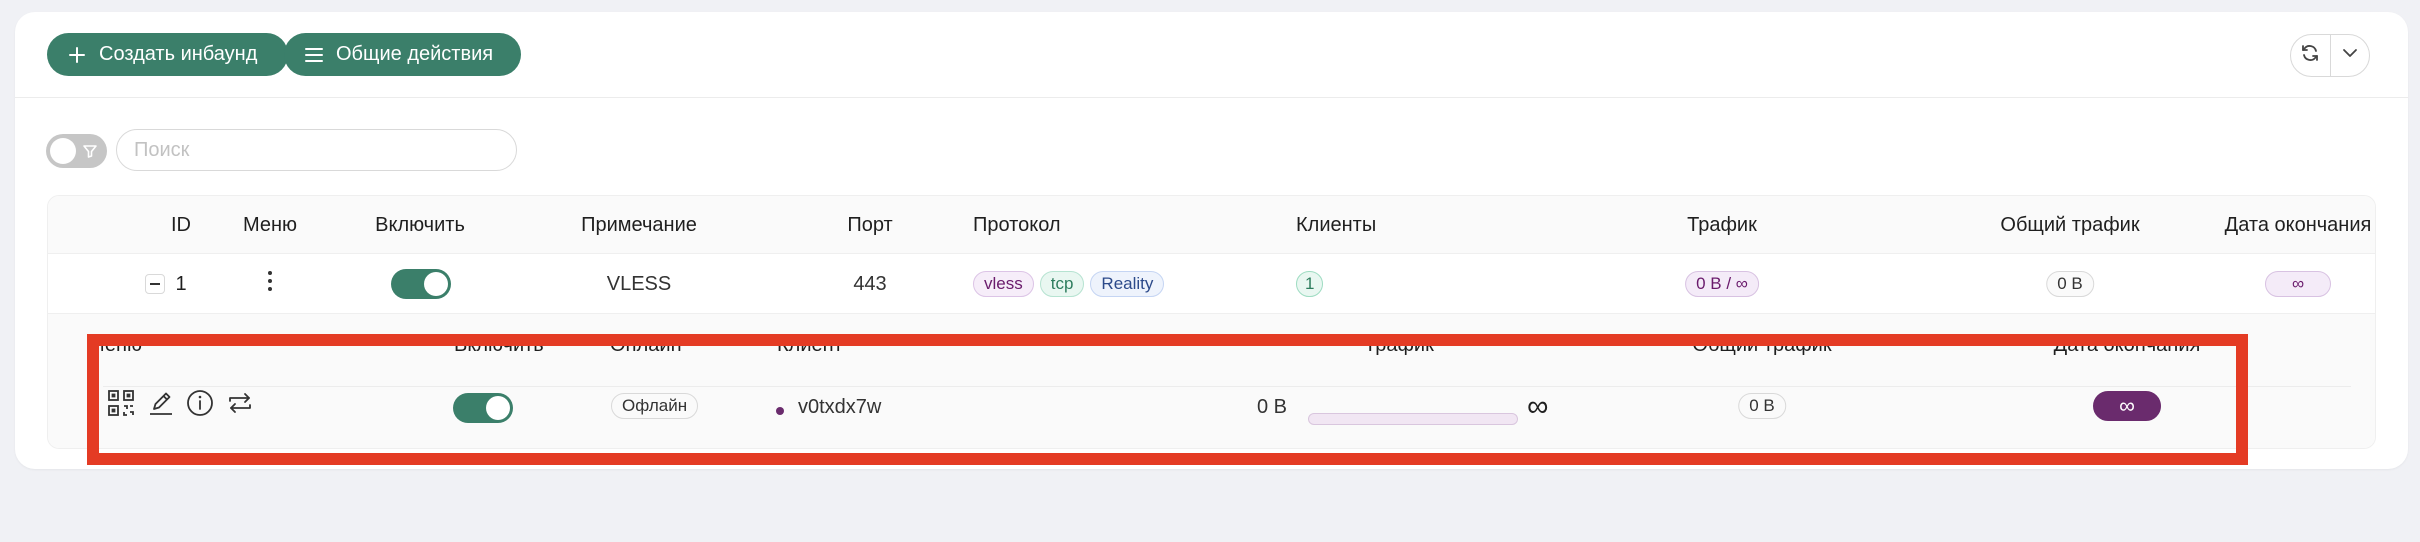 The image size is (2420, 542). I want to click on client-traffic-progress, so click(1413, 419).